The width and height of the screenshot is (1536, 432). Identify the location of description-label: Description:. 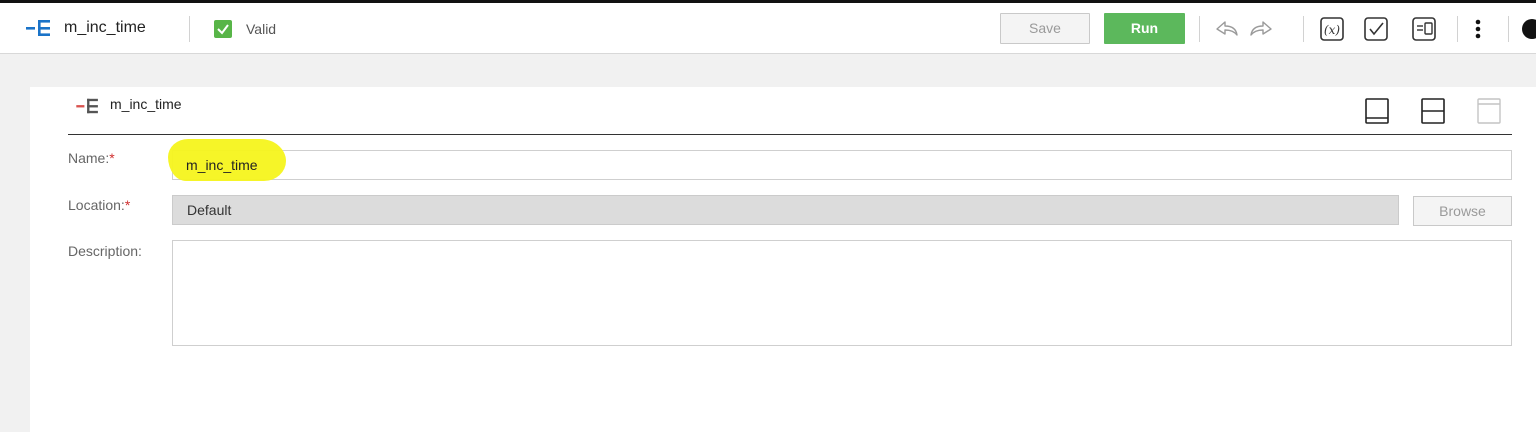
(105, 251).